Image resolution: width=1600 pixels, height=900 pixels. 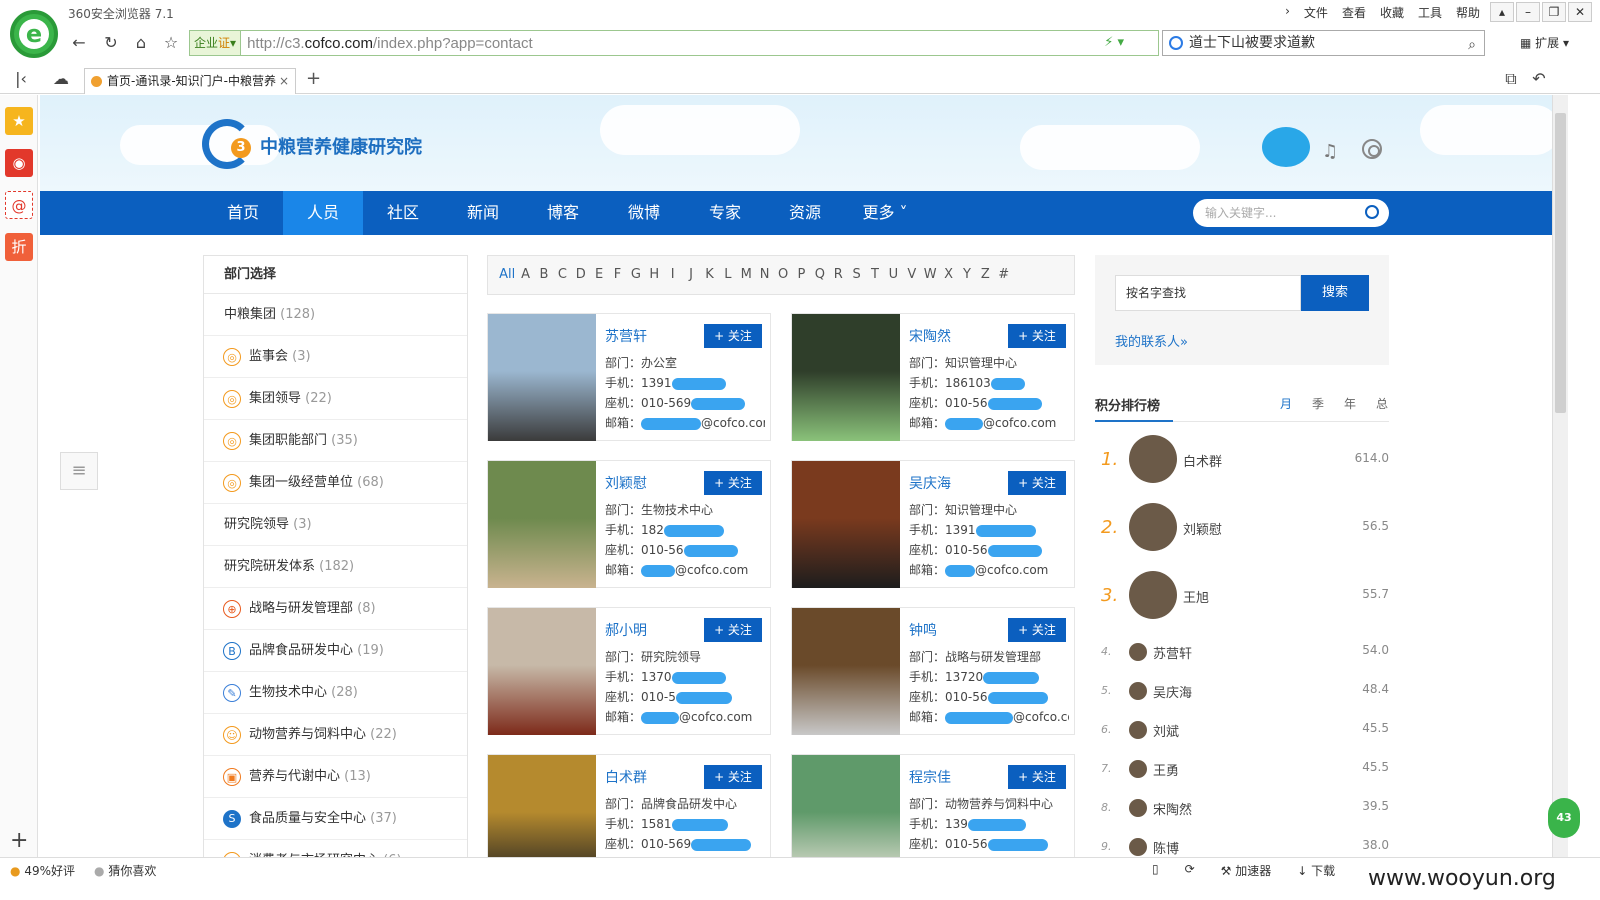 I want to click on nav-news: 新闻, so click(x=483, y=213).